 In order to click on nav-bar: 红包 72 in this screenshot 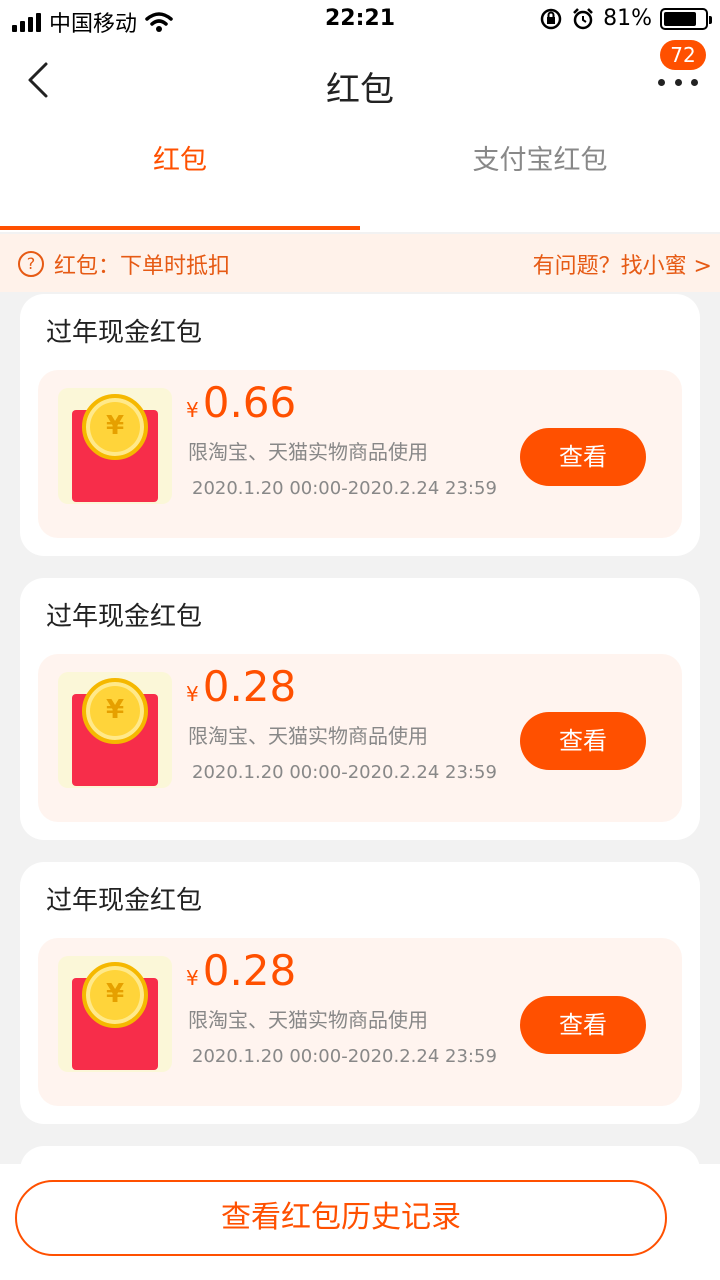, I will do `click(360, 82)`.